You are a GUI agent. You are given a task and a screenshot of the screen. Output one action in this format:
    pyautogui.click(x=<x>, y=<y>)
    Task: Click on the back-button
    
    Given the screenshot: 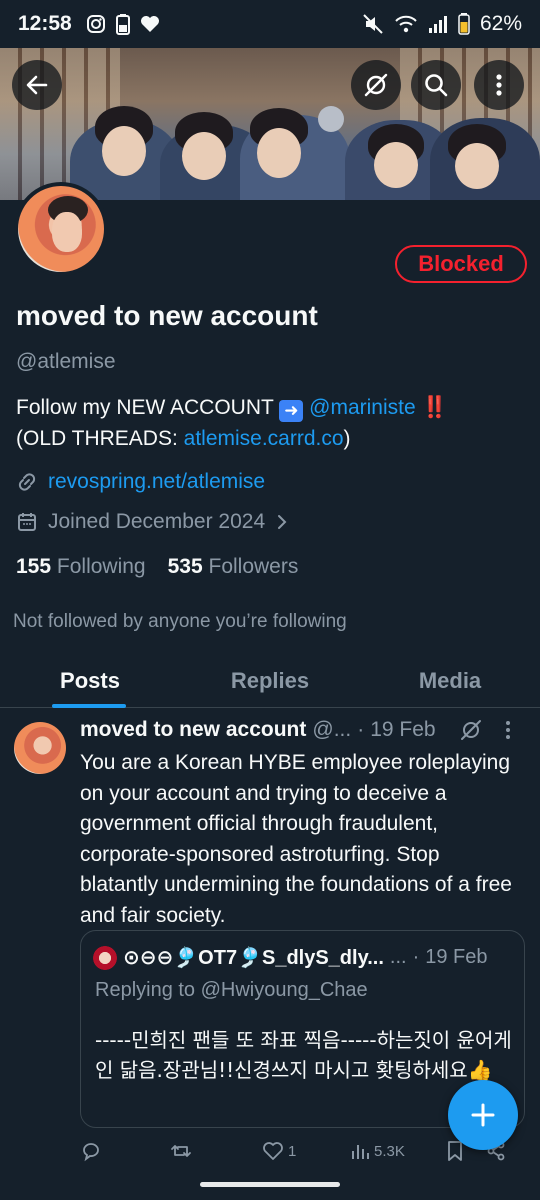 What is the action you would take?
    pyautogui.click(x=37, y=85)
    